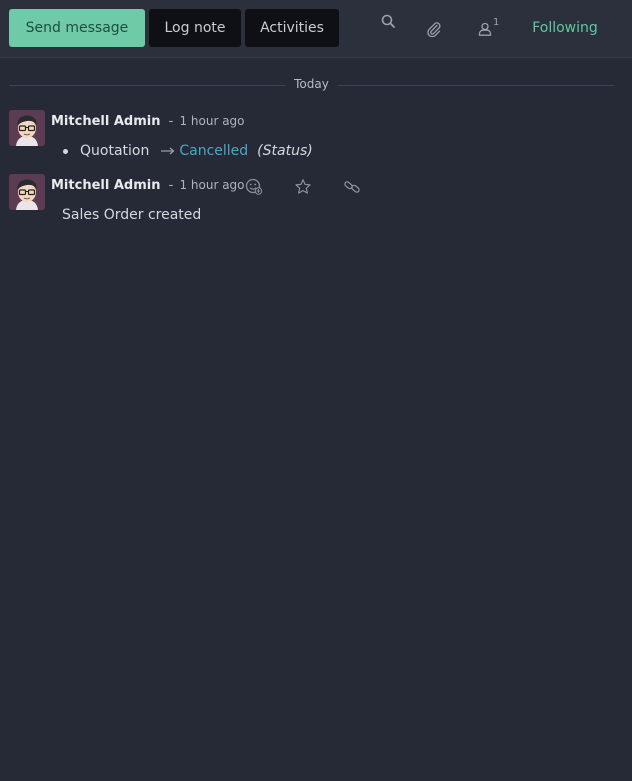 The width and height of the screenshot is (632, 781). Describe the element at coordinates (496, 22) in the screenshot. I see `follower-count: 1` at that location.